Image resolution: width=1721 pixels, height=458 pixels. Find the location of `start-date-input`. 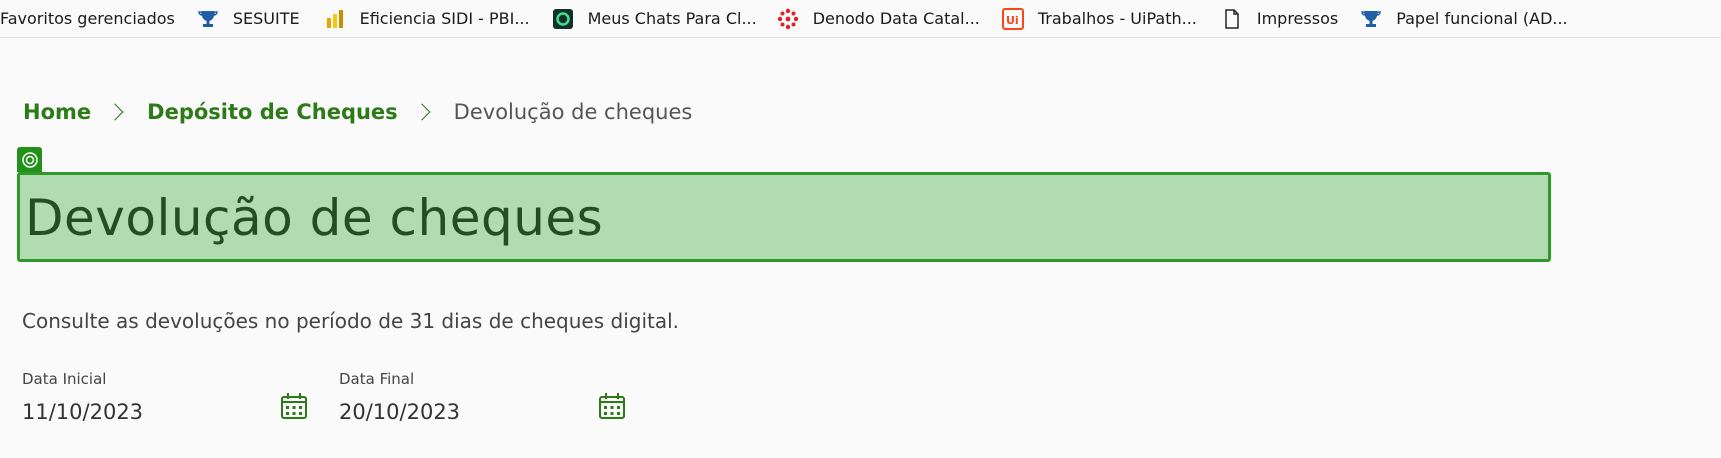

start-date-input is located at coordinates (122, 412).